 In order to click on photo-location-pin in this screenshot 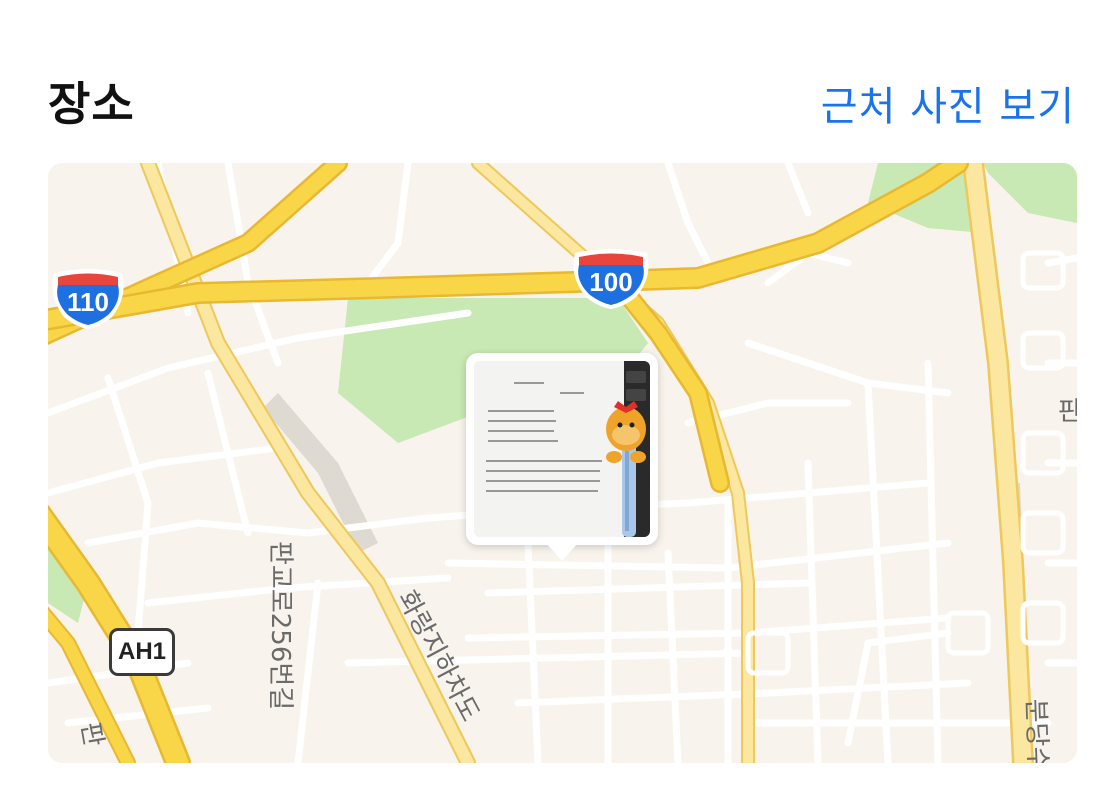, I will do `click(562, 457)`.